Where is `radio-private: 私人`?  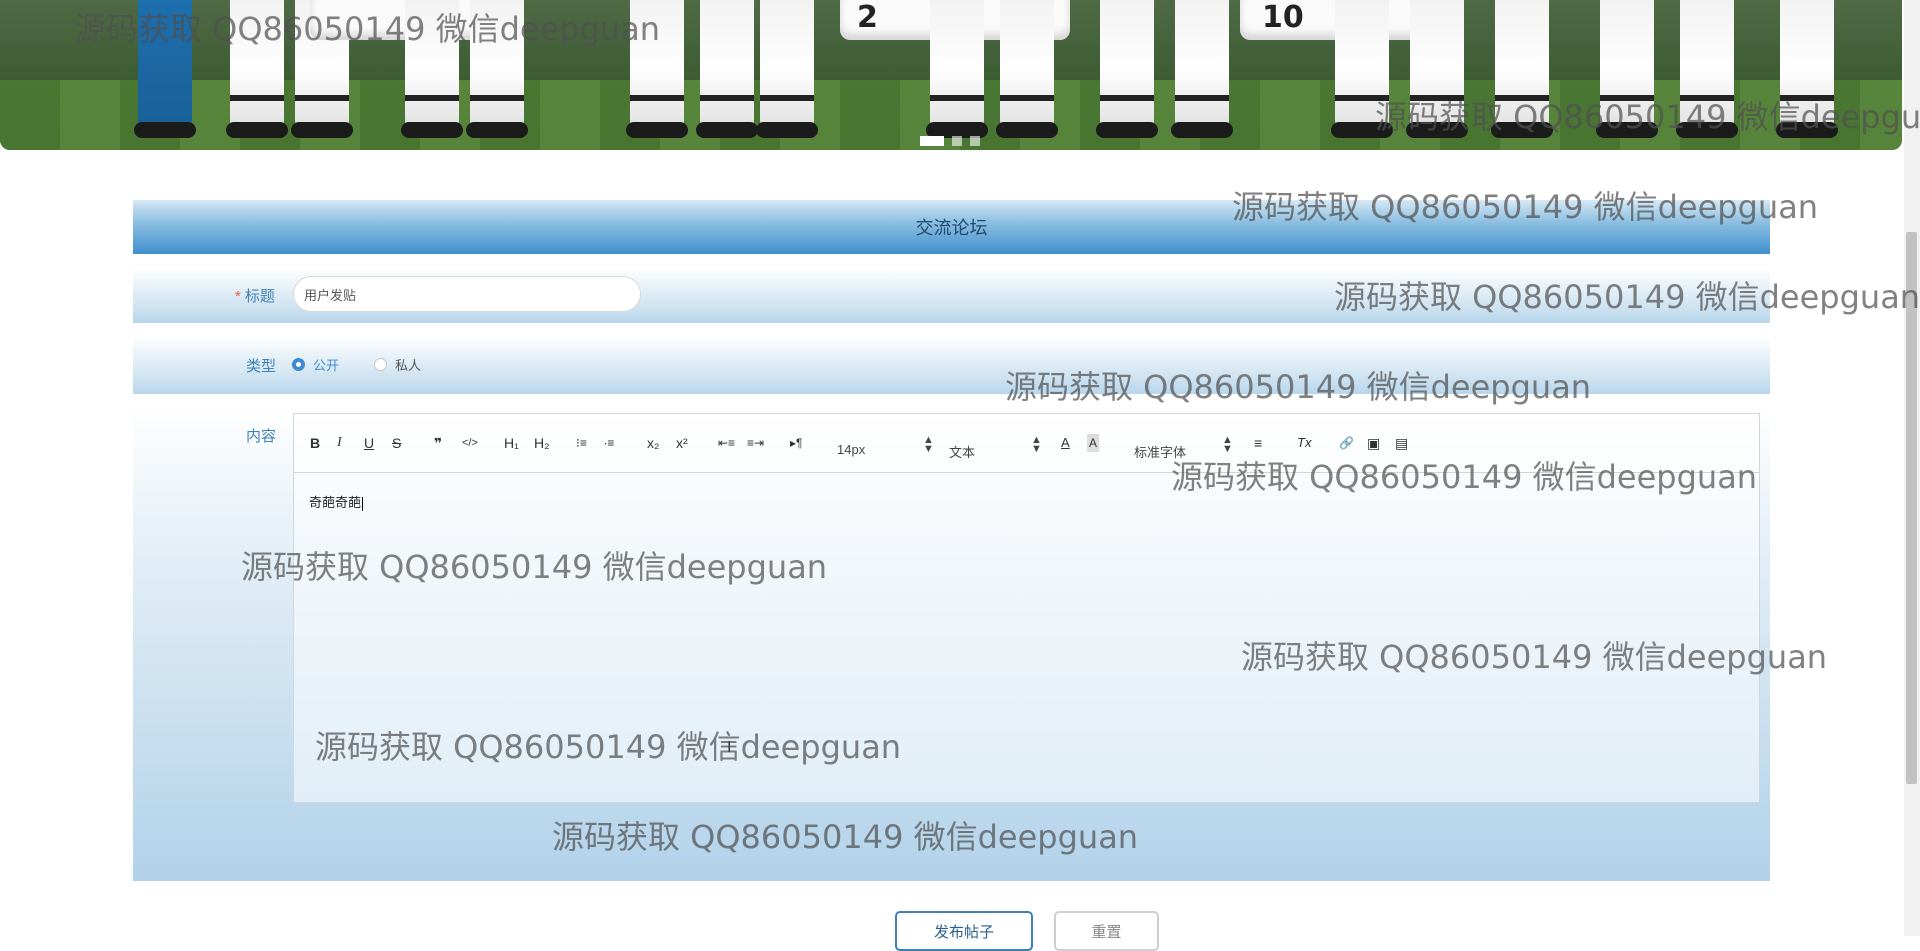 radio-private: 私人 is located at coordinates (397, 364).